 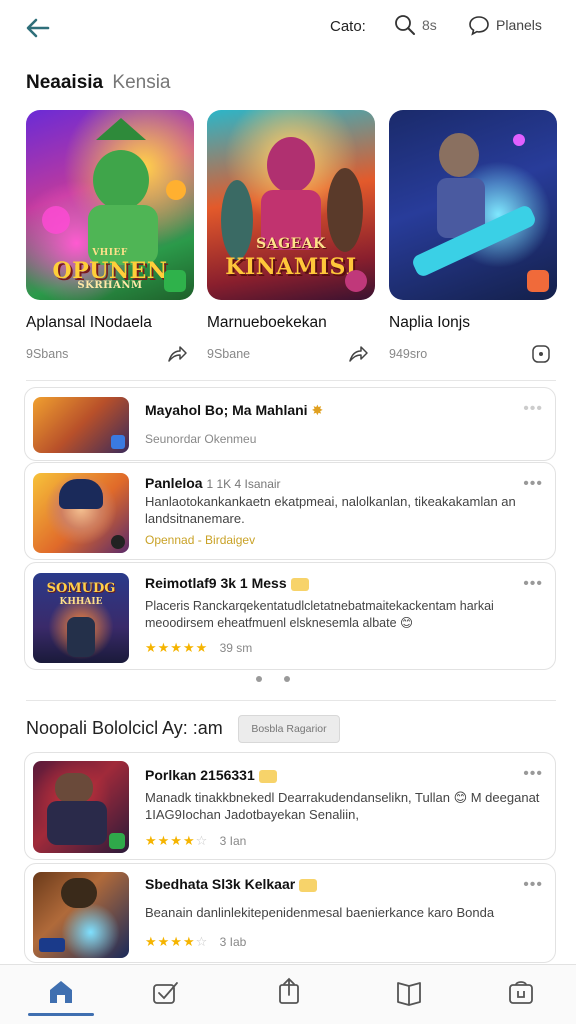 What do you see at coordinates (177, 647) in the screenshot?
I see `rating-stars: ★★★★★` at bounding box center [177, 647].